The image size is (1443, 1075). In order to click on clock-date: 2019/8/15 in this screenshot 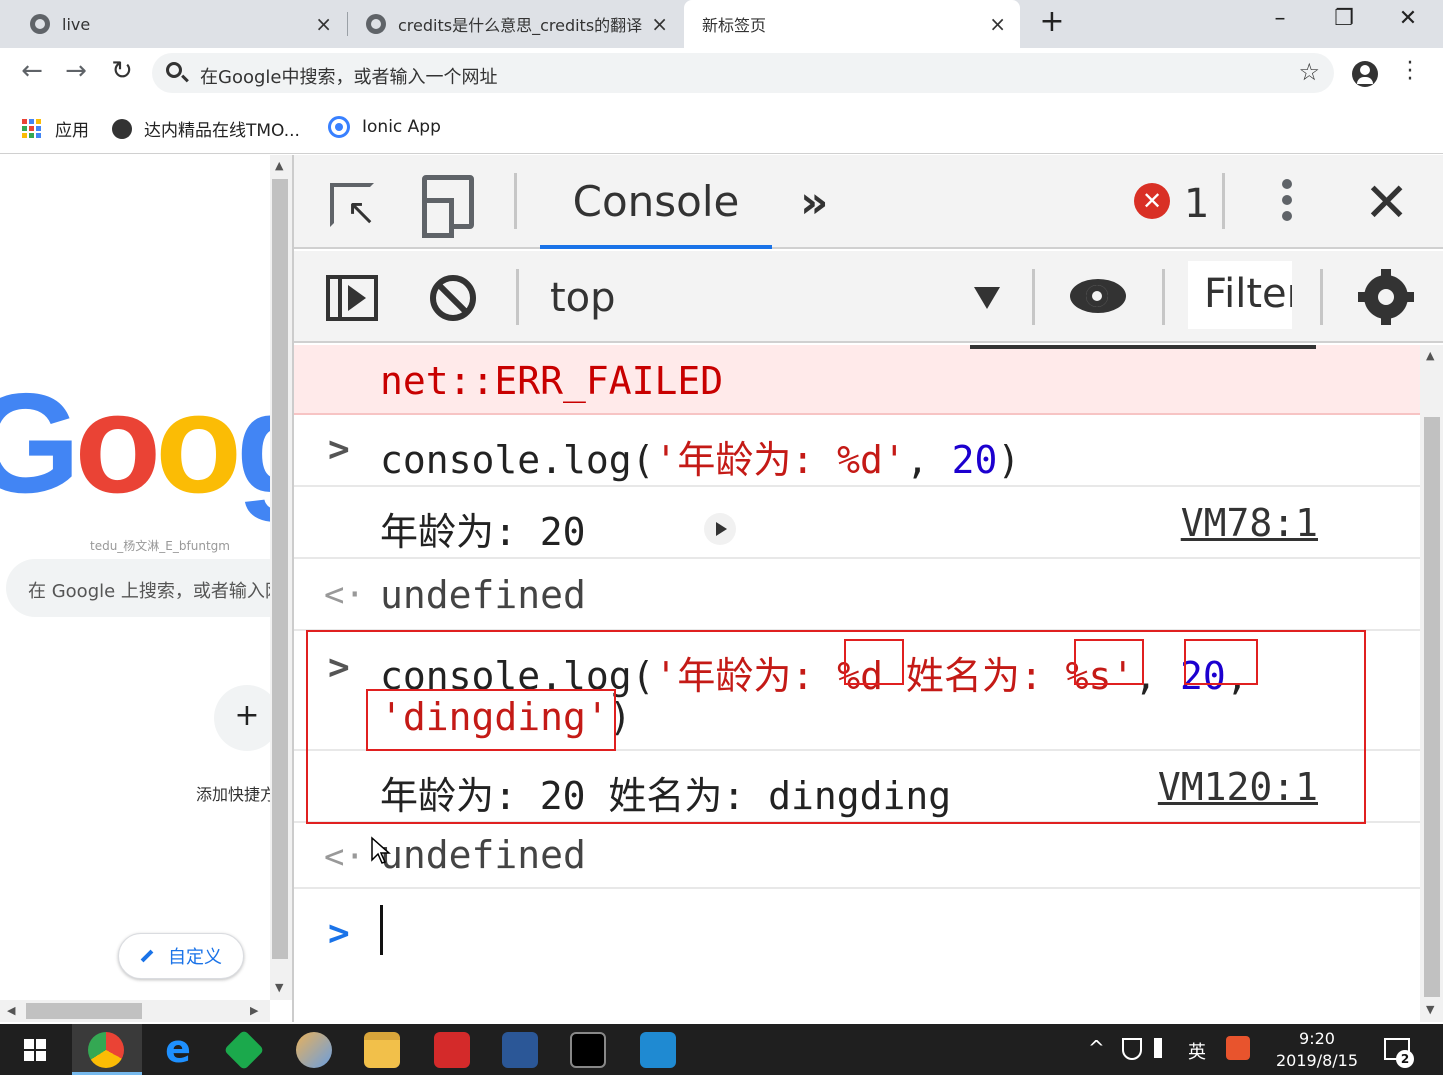, I will do `click(1317, 1060)`.